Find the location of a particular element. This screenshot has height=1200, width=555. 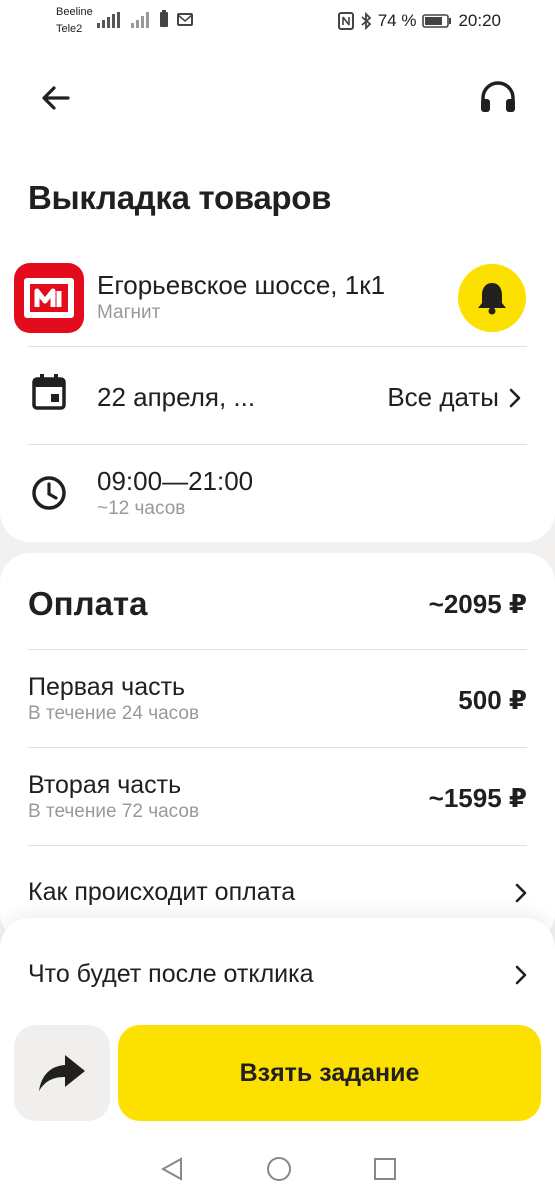

share-button is located at coordinates (62, 1073).